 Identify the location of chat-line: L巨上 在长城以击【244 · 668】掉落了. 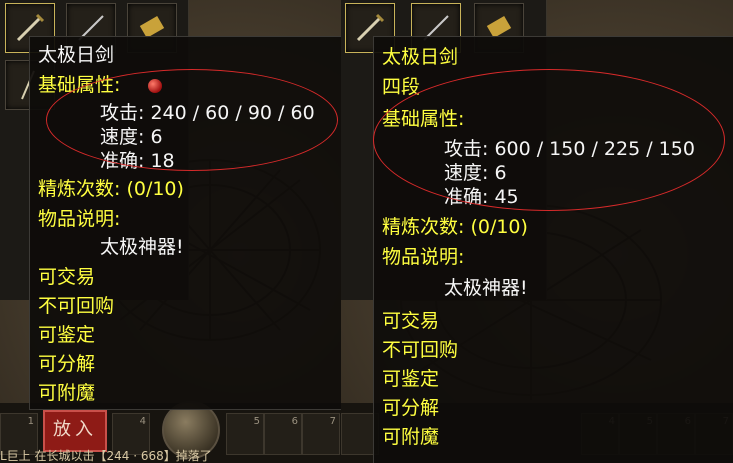
(106, 456).